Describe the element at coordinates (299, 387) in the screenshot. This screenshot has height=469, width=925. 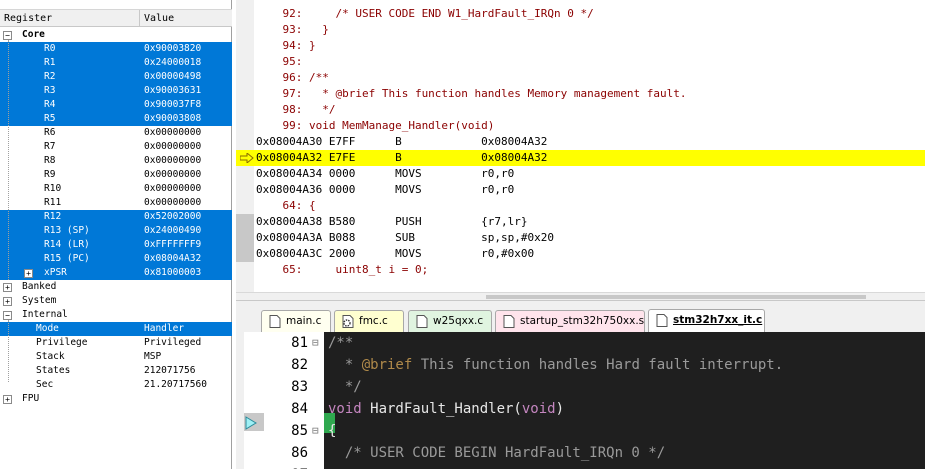
I see `line-number: 83` at that location.